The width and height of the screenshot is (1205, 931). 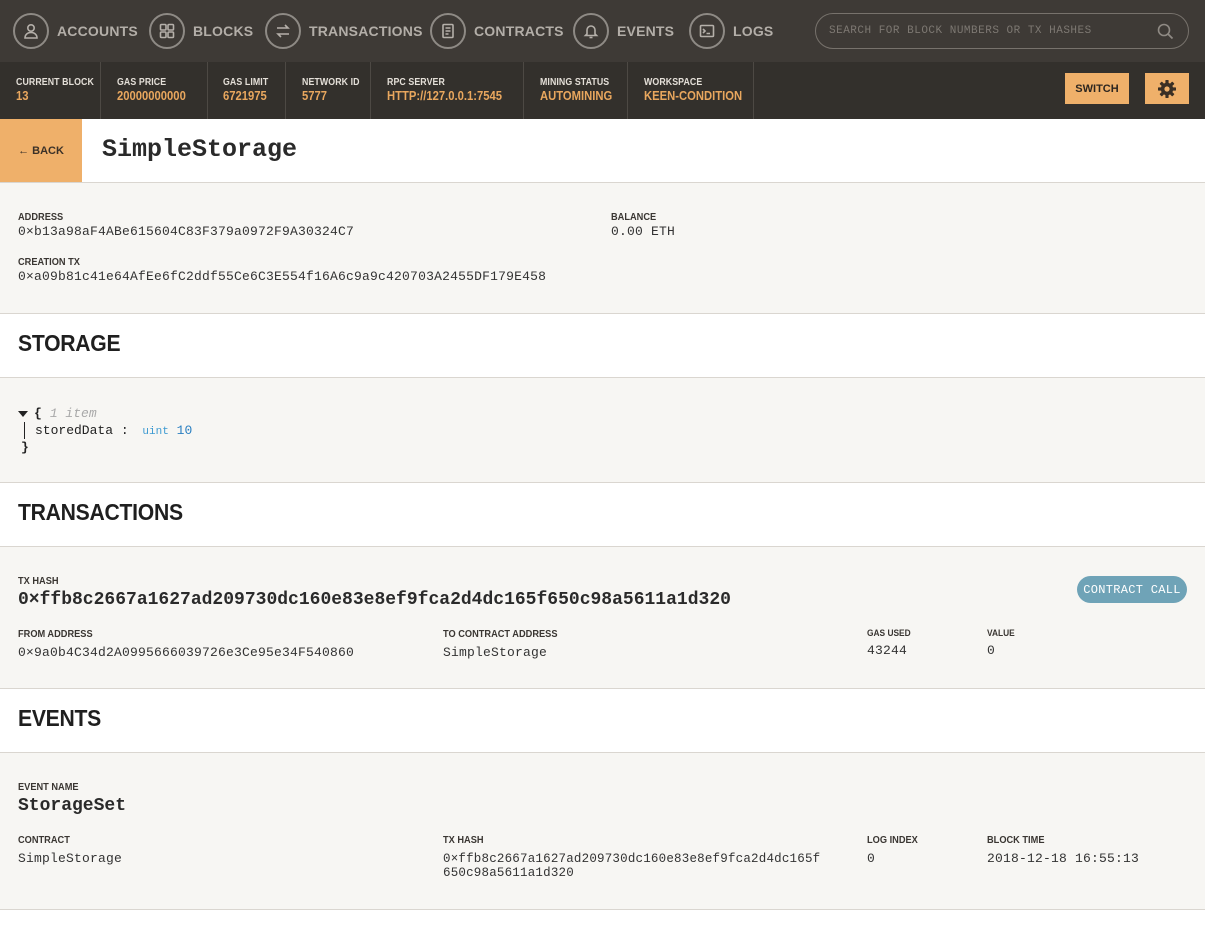 I want to click on bell-icon, so click(x=591, y=31).